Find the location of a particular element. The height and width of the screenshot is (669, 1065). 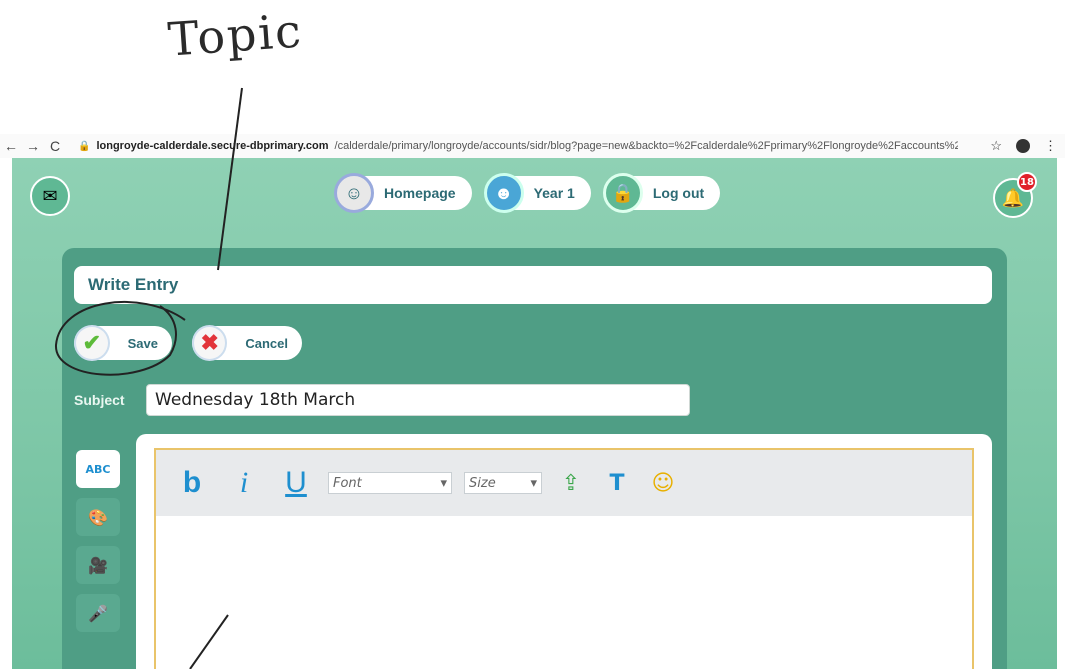

notes-icon: ✉ is located at coordinates (50, 196).